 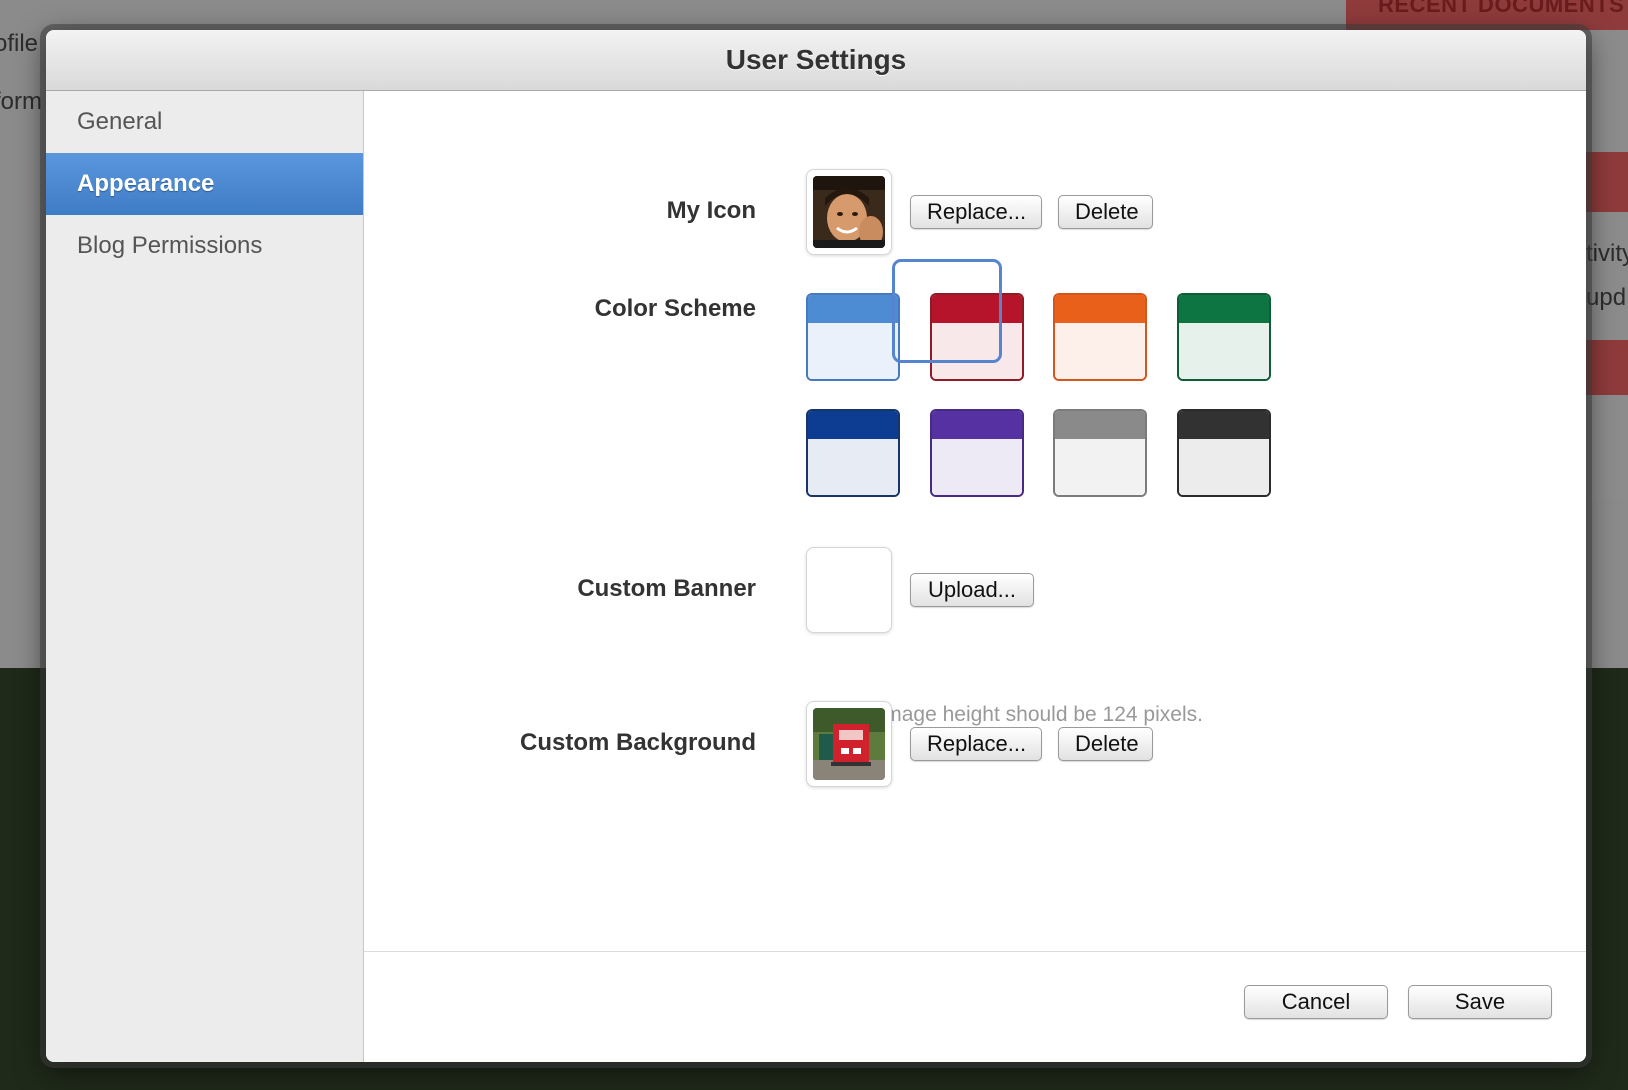 What do you see at coordinates (19, 43) in the screenshot?
I see `background-text: ofile` at bounding box center [19, 43].